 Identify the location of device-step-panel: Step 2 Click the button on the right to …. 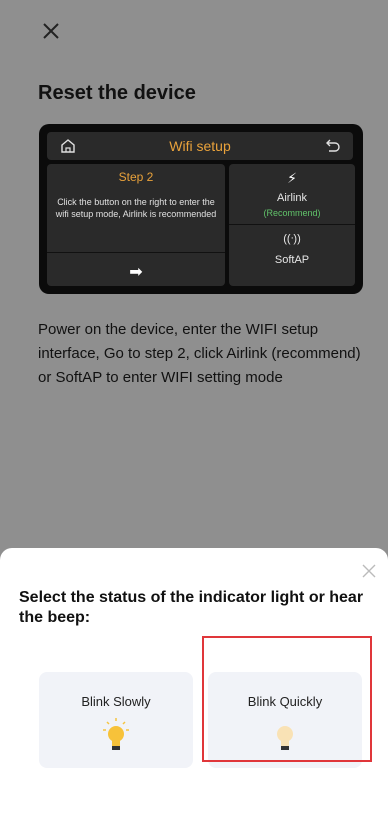
(136, 225).